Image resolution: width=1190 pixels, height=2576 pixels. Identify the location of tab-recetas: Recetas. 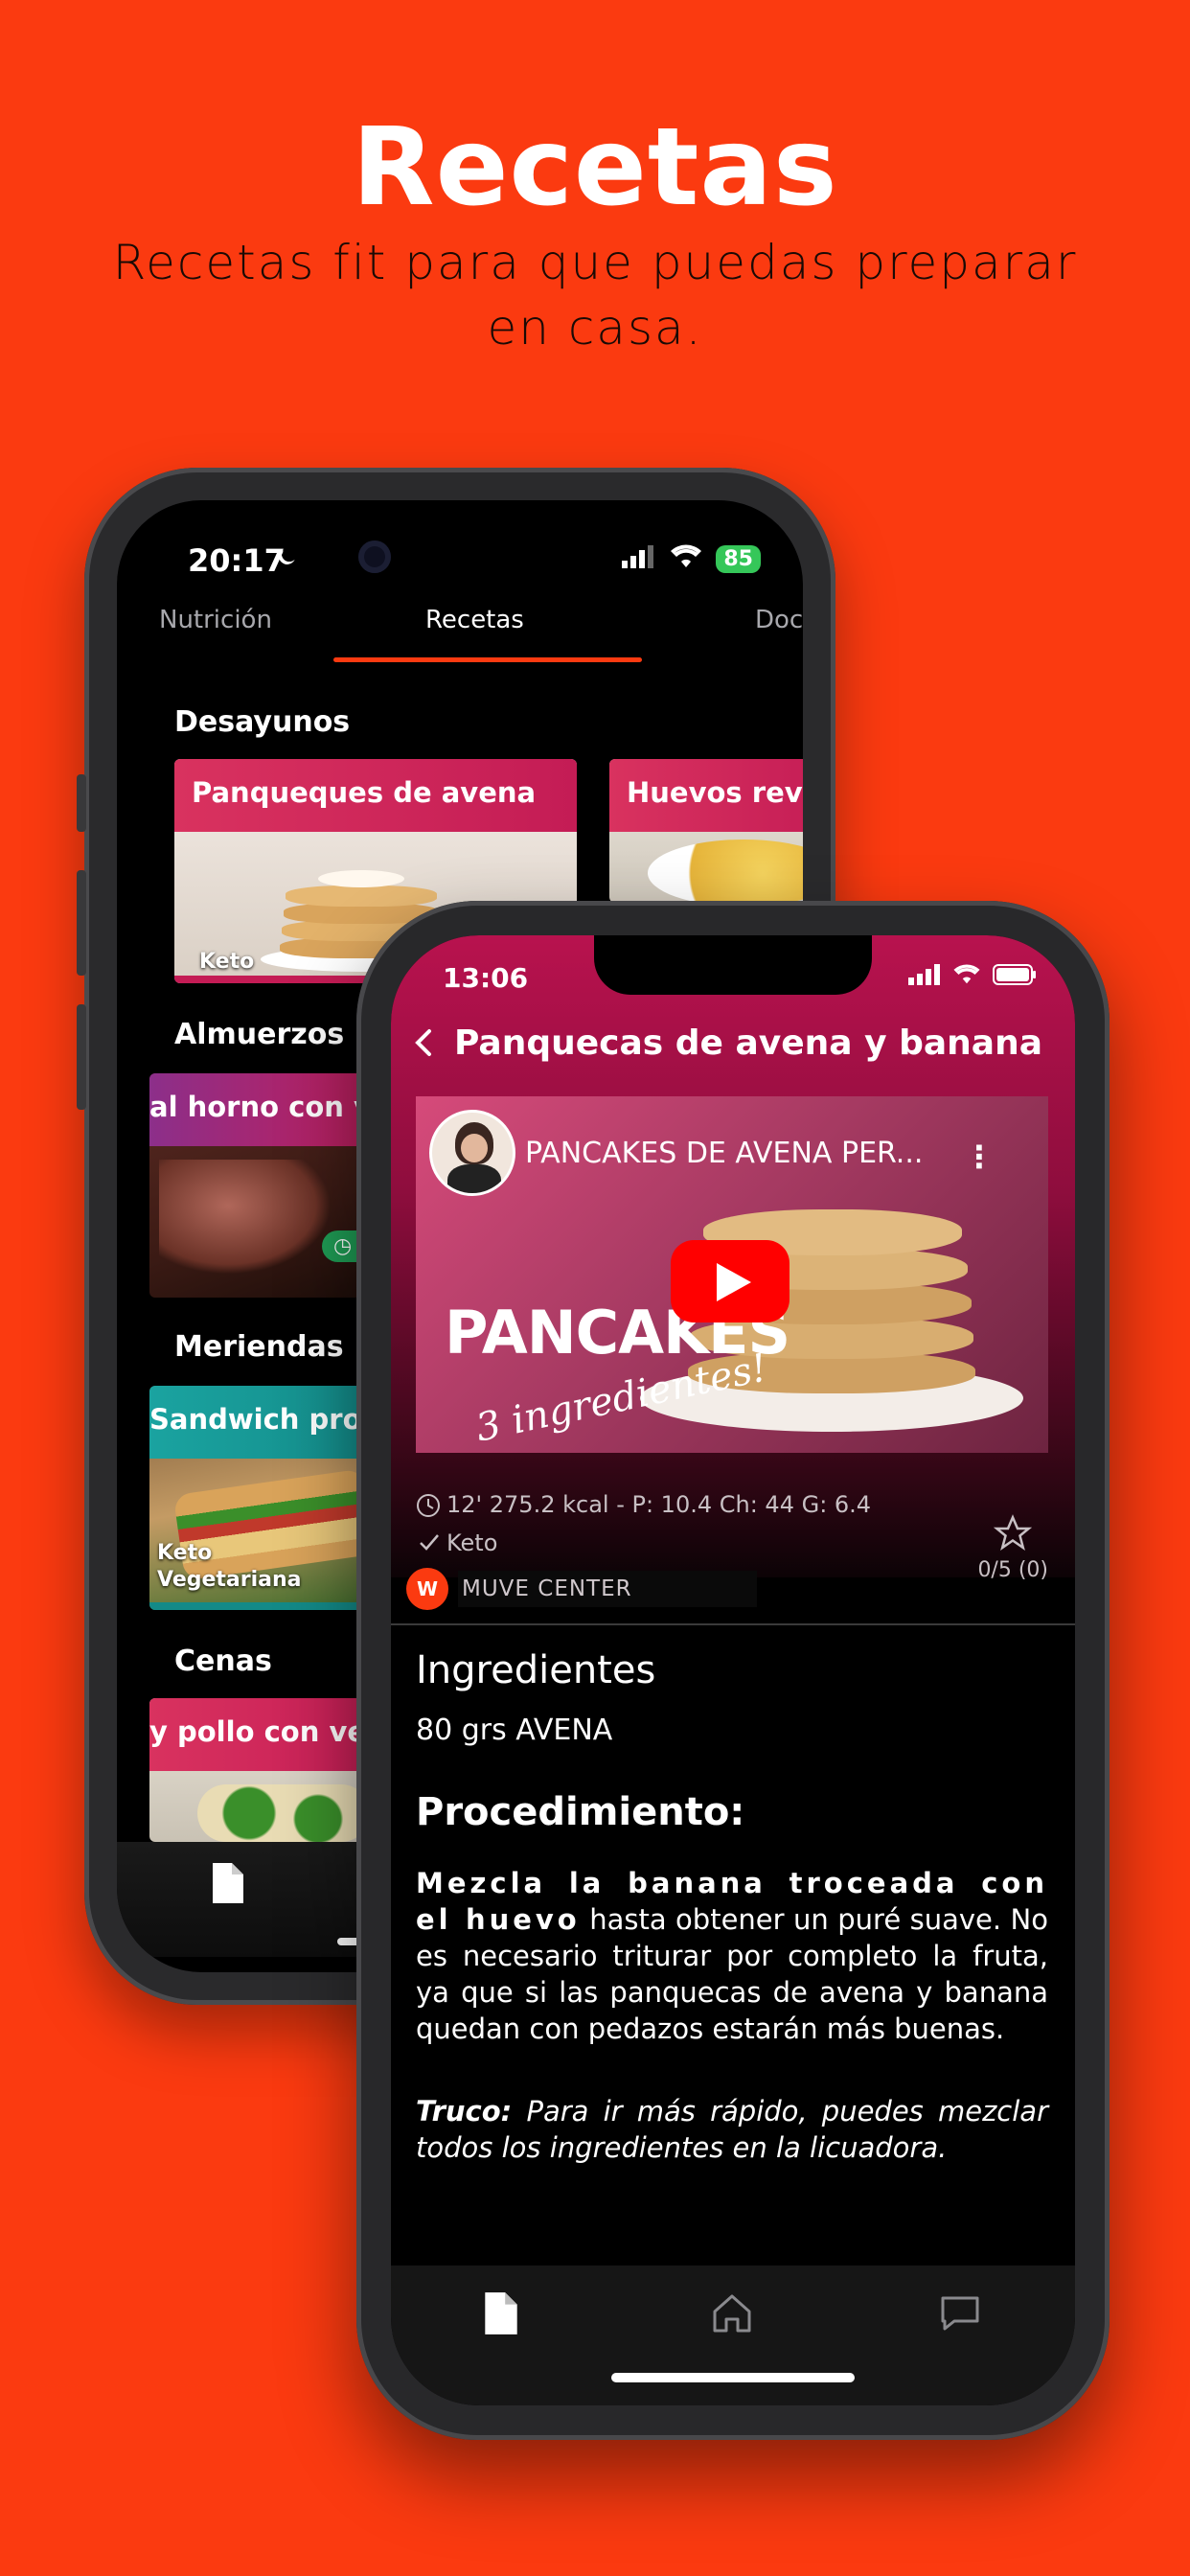
(475, 620).